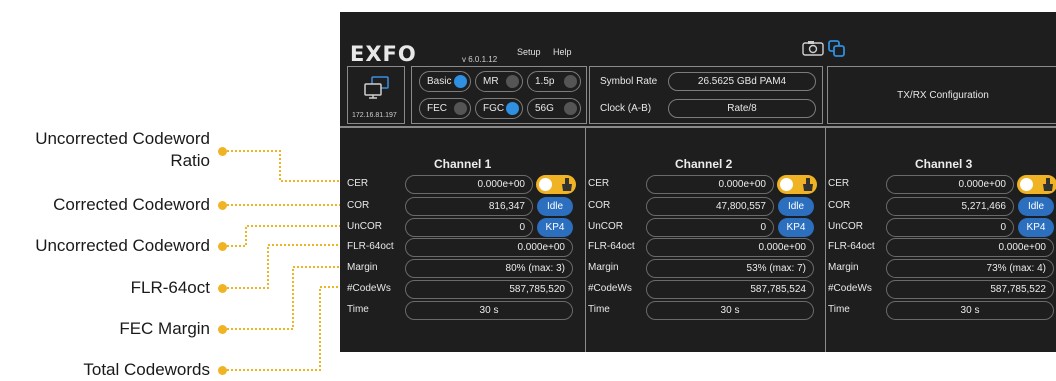 The width and height of the screenshot is (1056, 381). I want to click on channel-2-codews-value: 587,785,524, so click(730, 289).